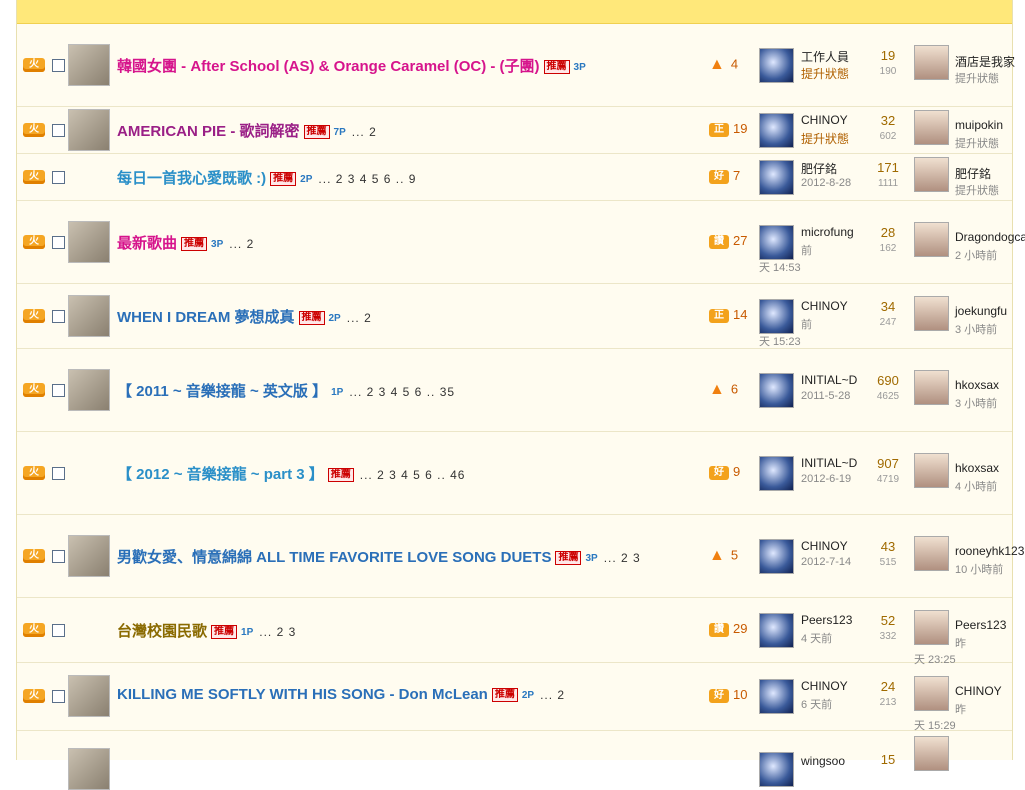 The height and width of the screenshot is (790, 1025). I want to click on up-arrow-icon: ▲, so click(717, 64).